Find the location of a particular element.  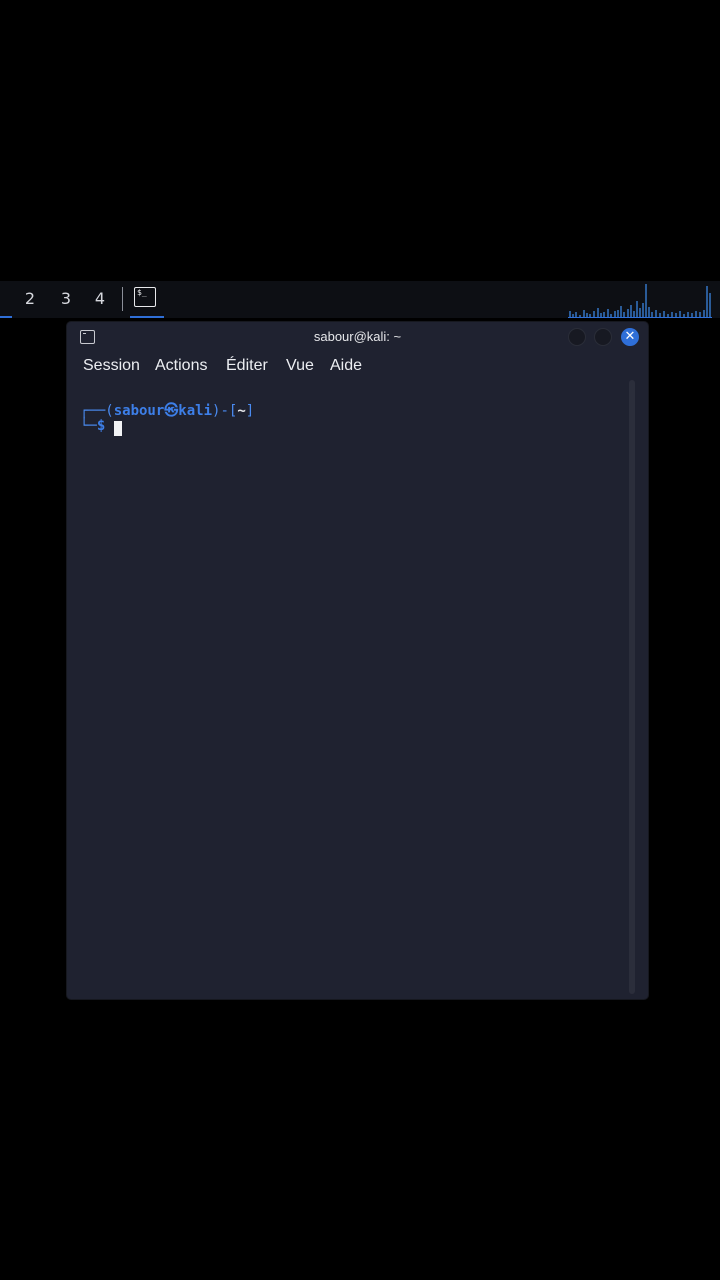

menu-editer: Éditer is located at coordinates (247, 366).